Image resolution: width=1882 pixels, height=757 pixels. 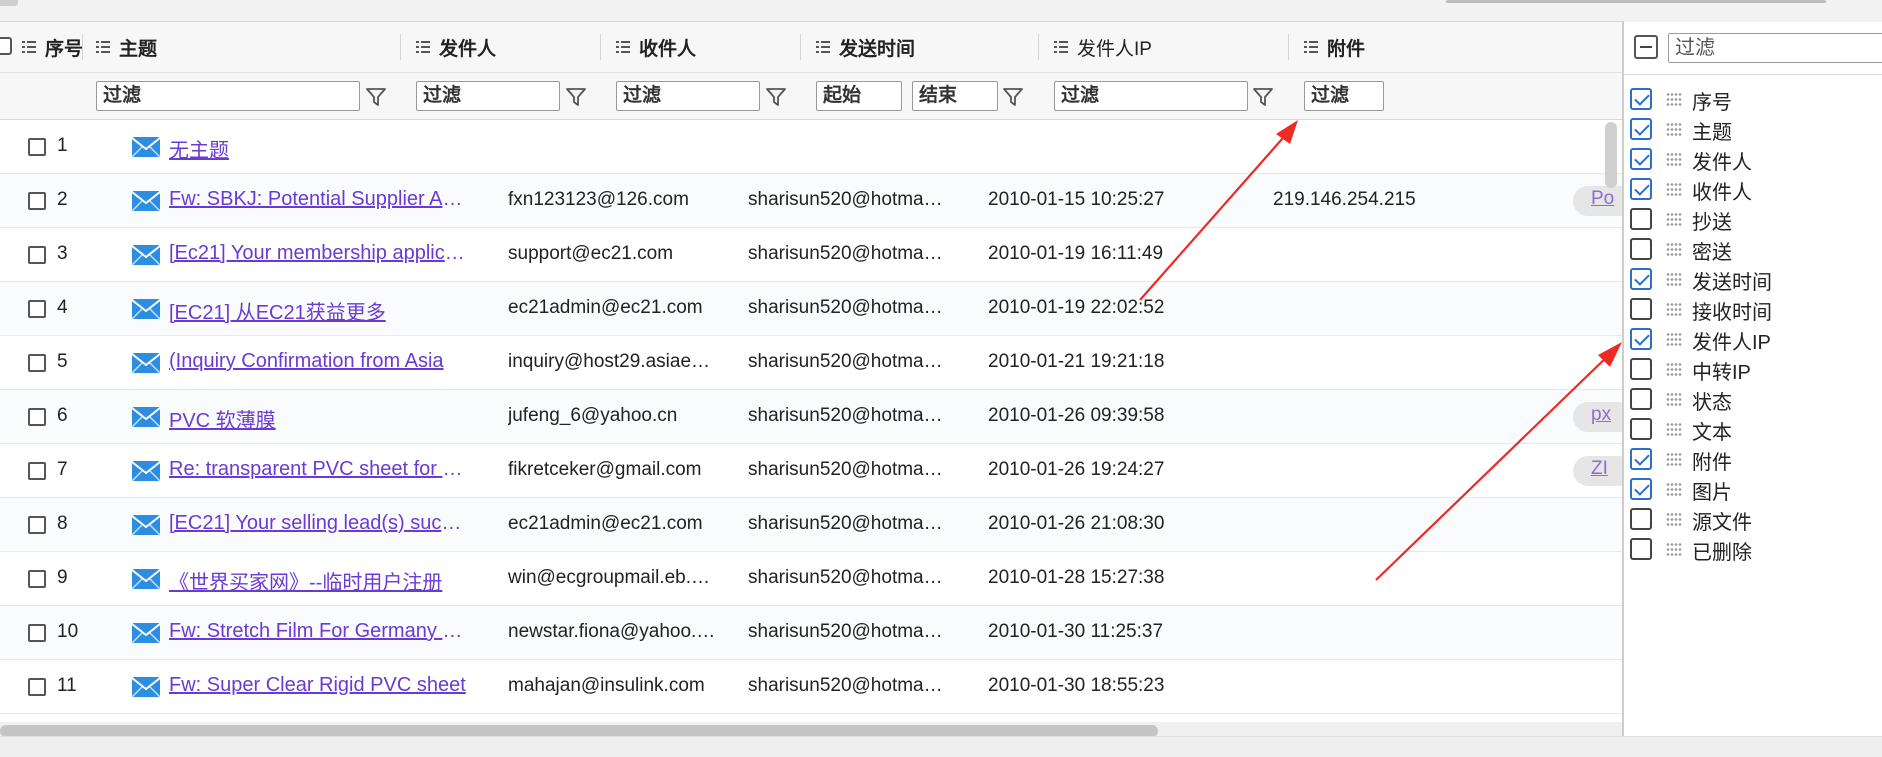 What do you see at coordinates (319, 523) in the screenshot?
I see `subject-link: [EC21] Your selling lead(s) successfully` at bounding box center [319, 523].